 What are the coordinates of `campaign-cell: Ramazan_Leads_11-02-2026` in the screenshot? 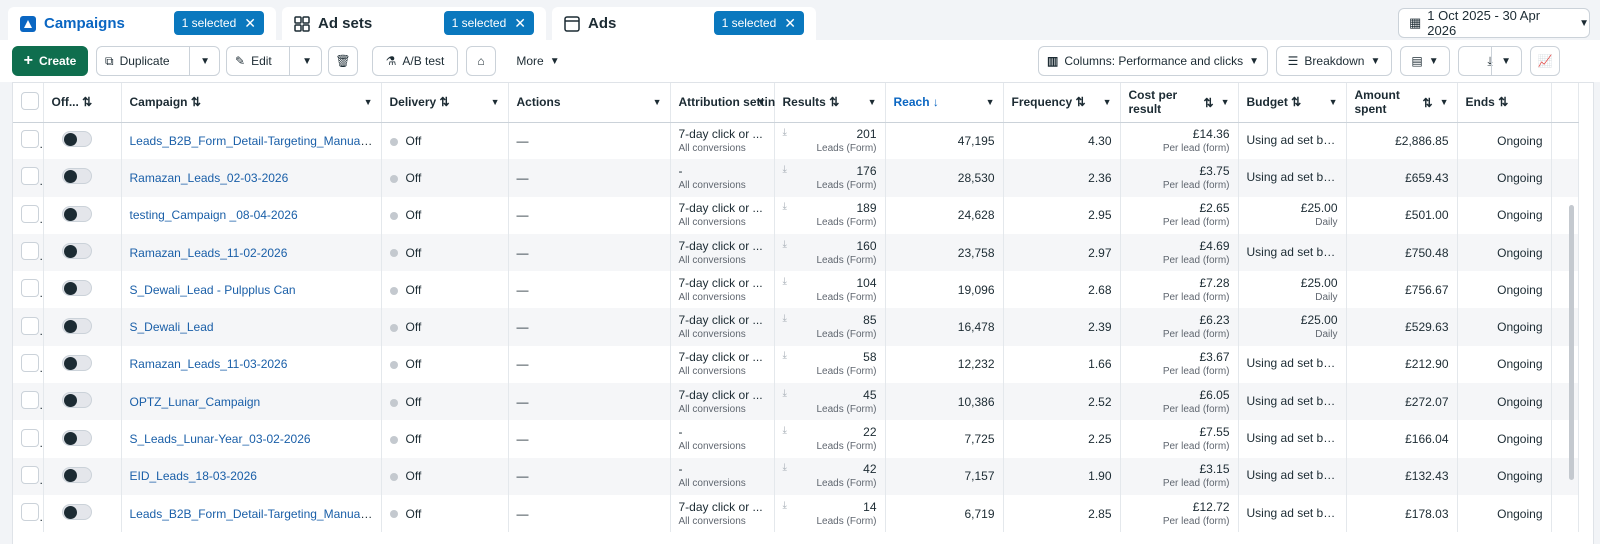 It's located at (251, 252).